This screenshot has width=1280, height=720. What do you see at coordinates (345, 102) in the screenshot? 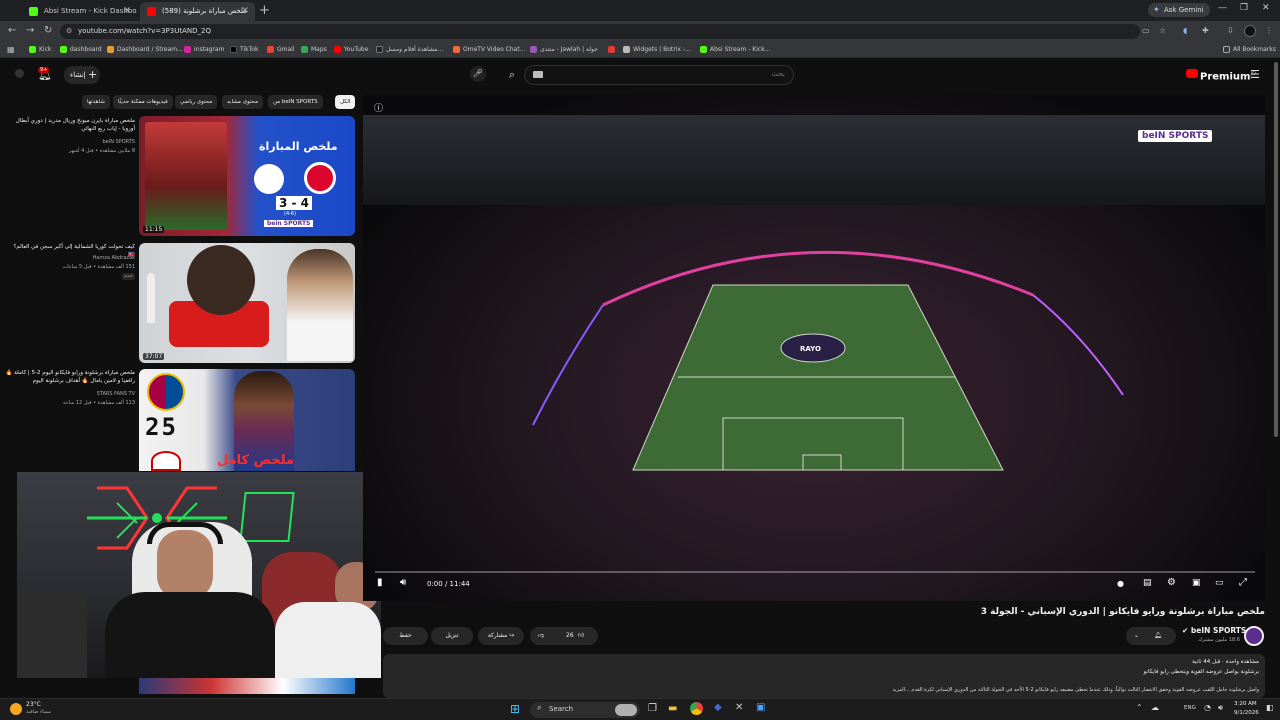
I see `chip-all: الكل` at bounding box center [345, 102].